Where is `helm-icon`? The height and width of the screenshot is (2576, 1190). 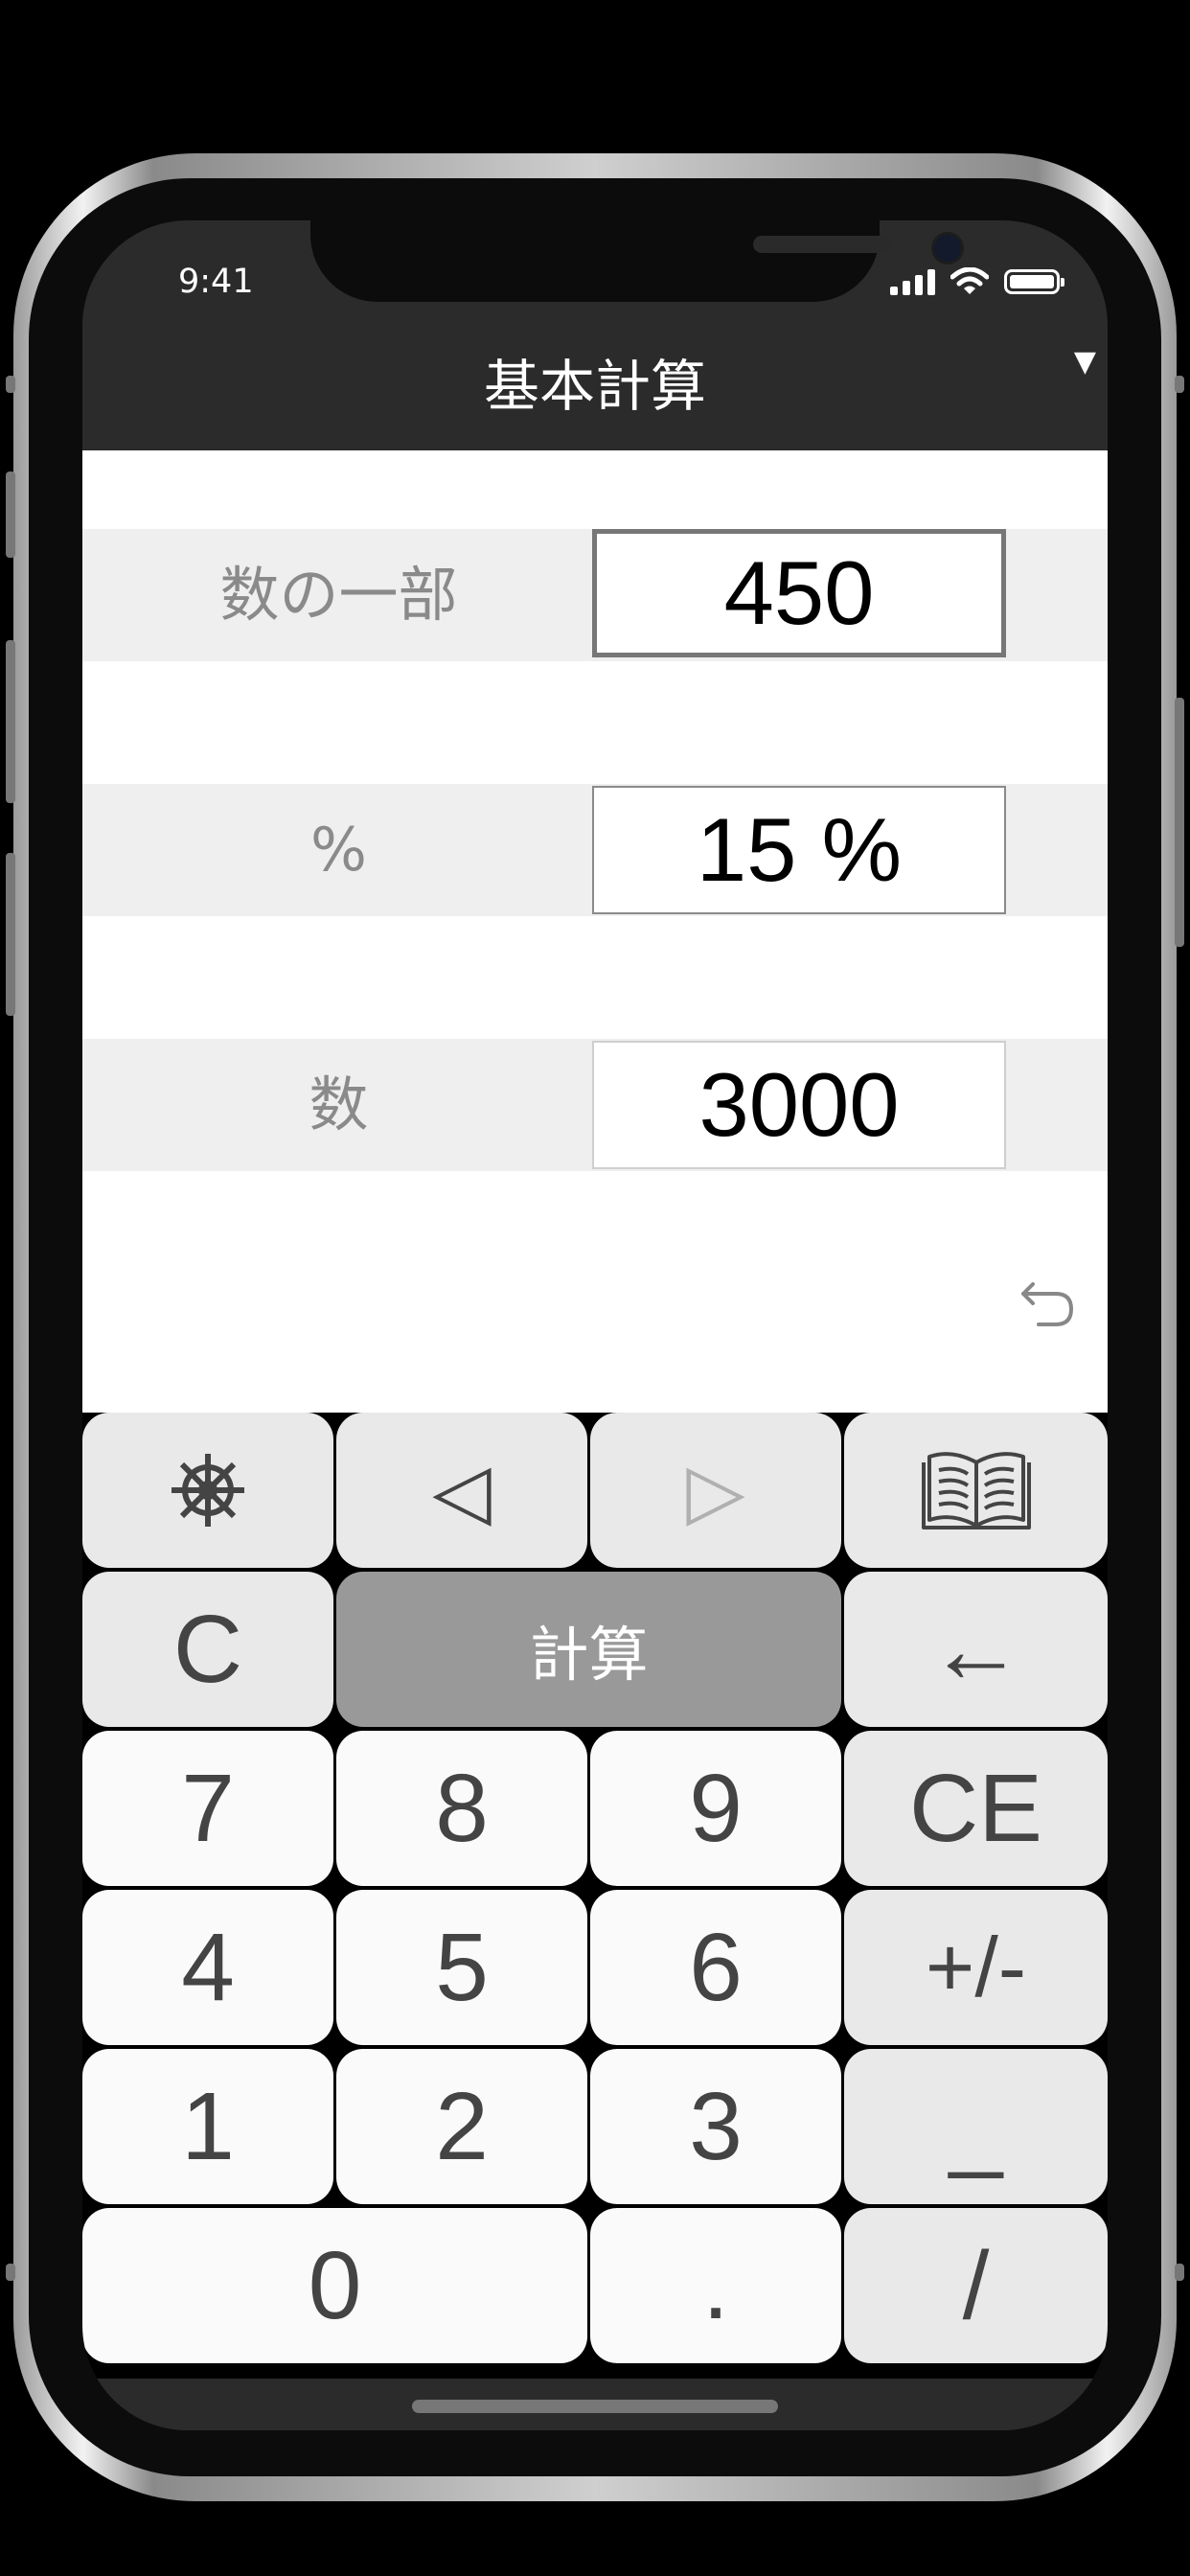 helm-icon is located at coordinates (208, 1490).